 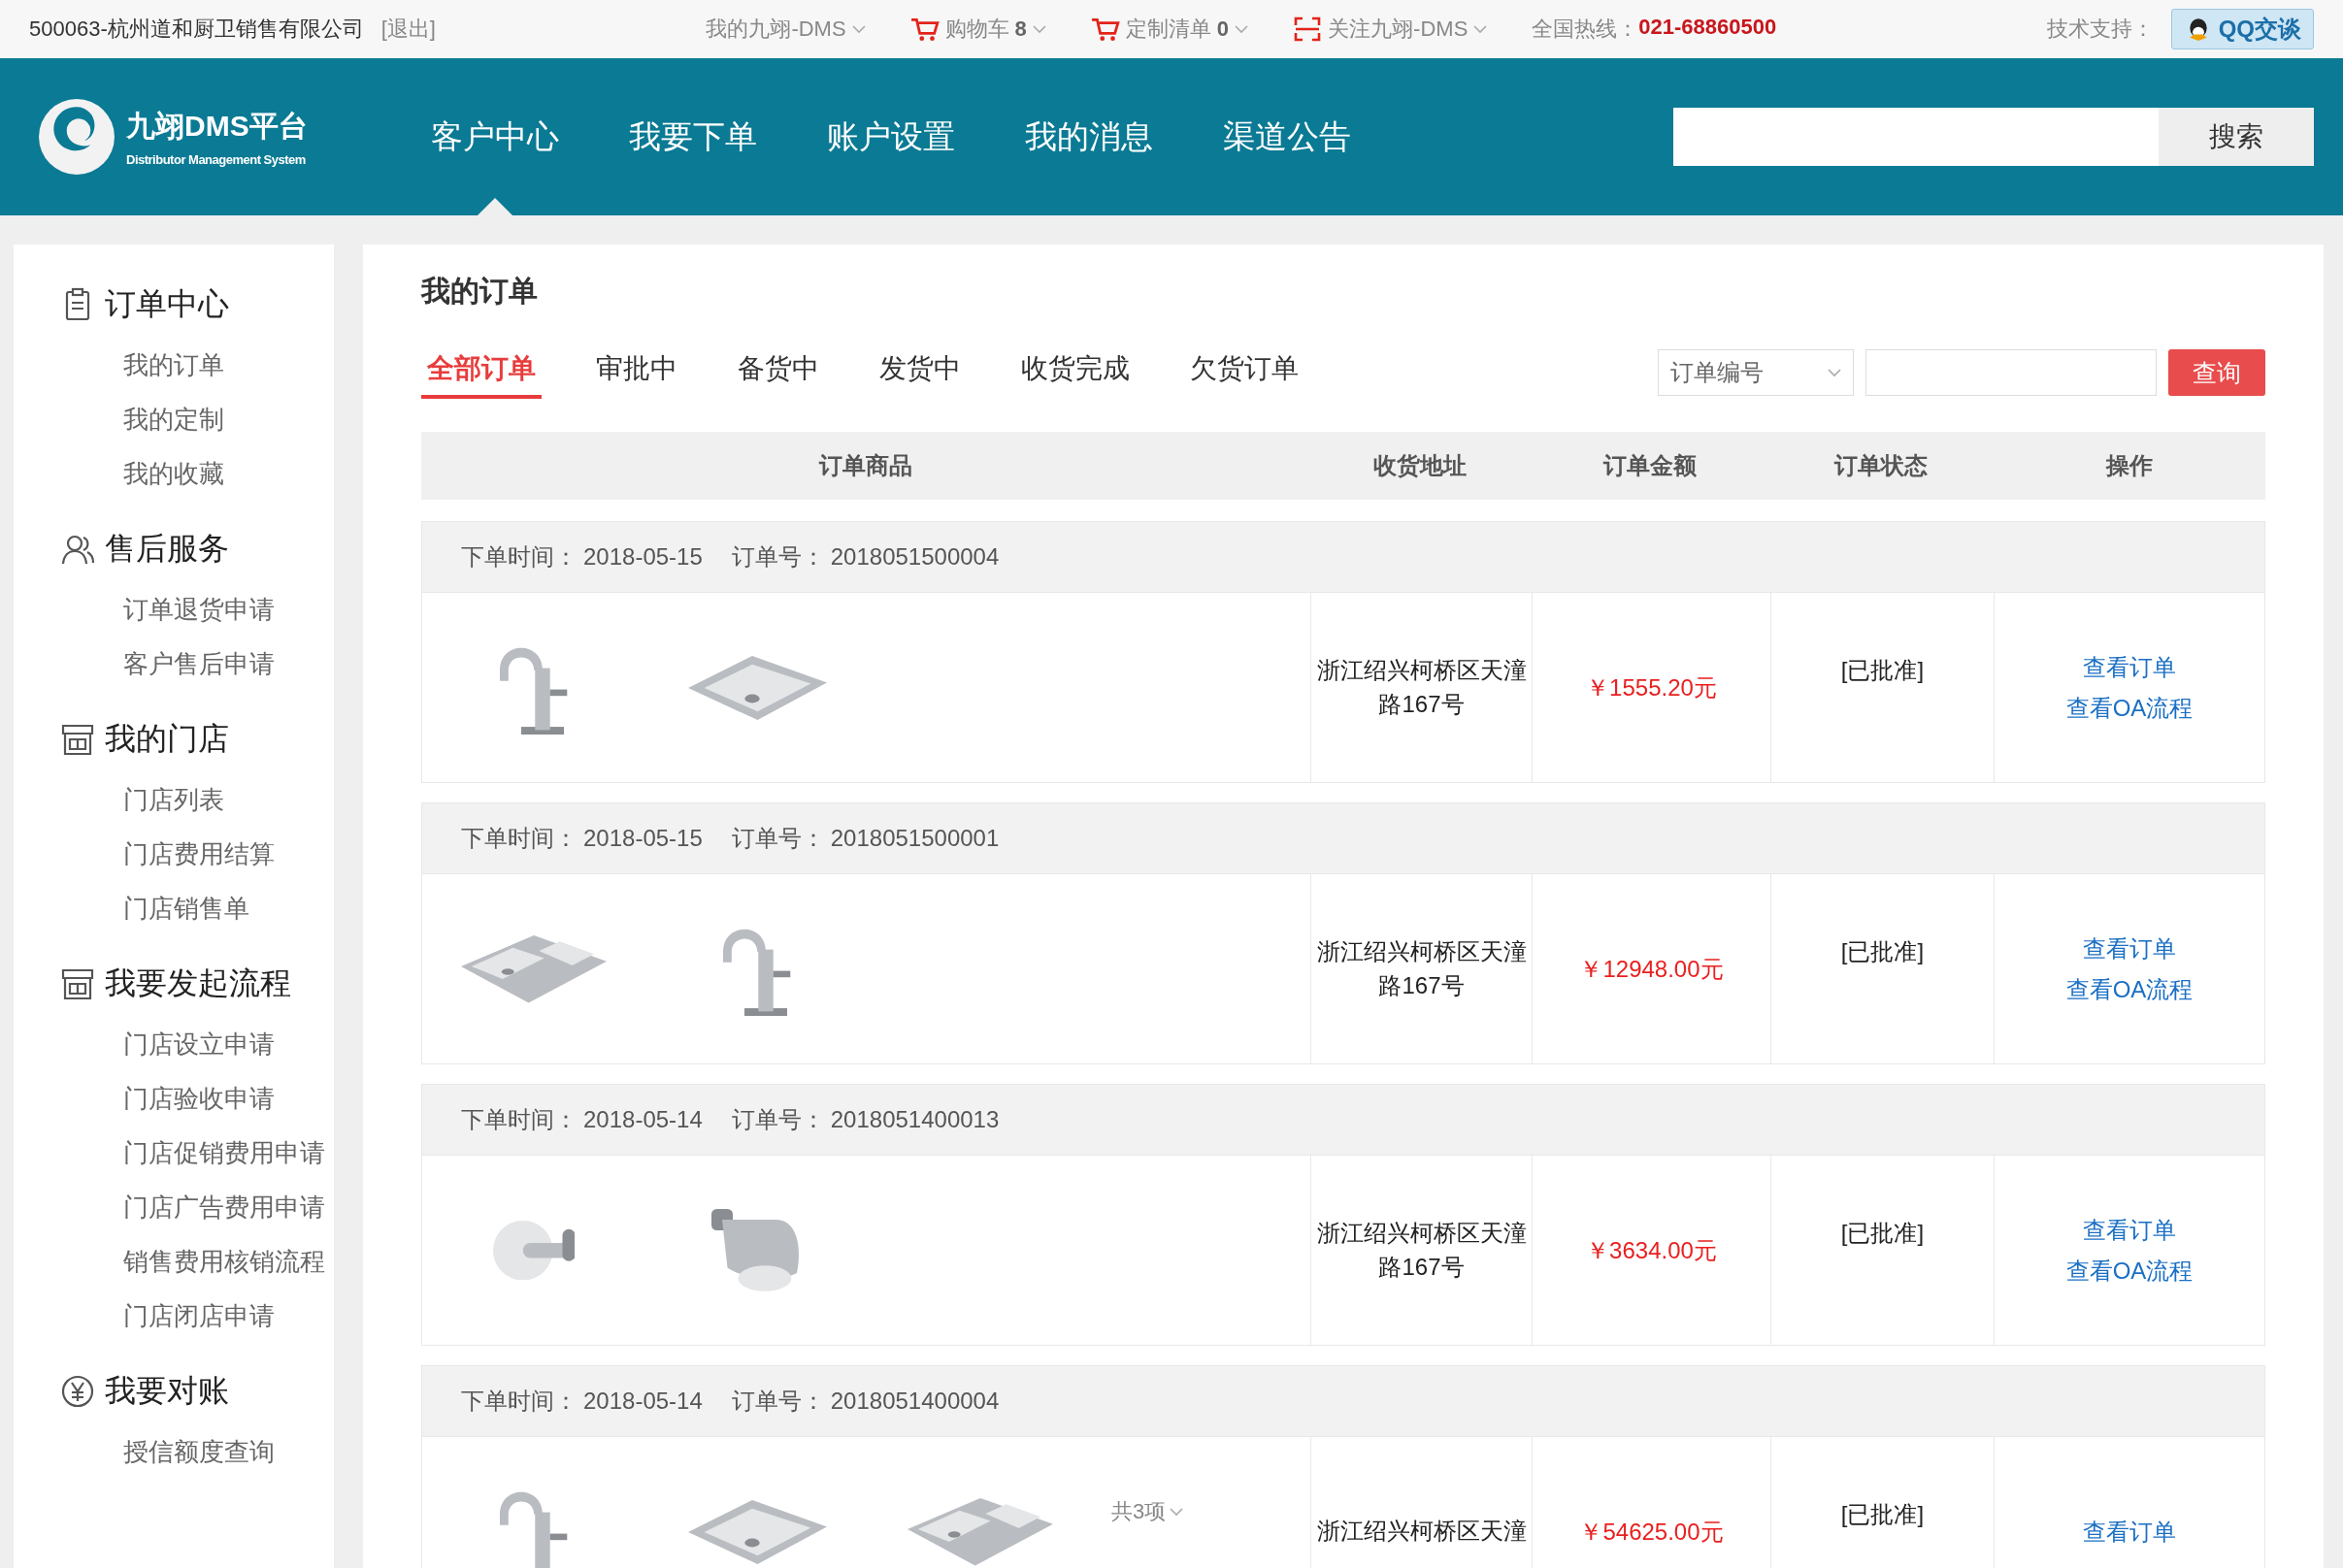 What do you see at coordinates (1147, 1511) in the screenshot?
I see `more-items-toggle: 共3项` at bounding box center [1147, 1511].